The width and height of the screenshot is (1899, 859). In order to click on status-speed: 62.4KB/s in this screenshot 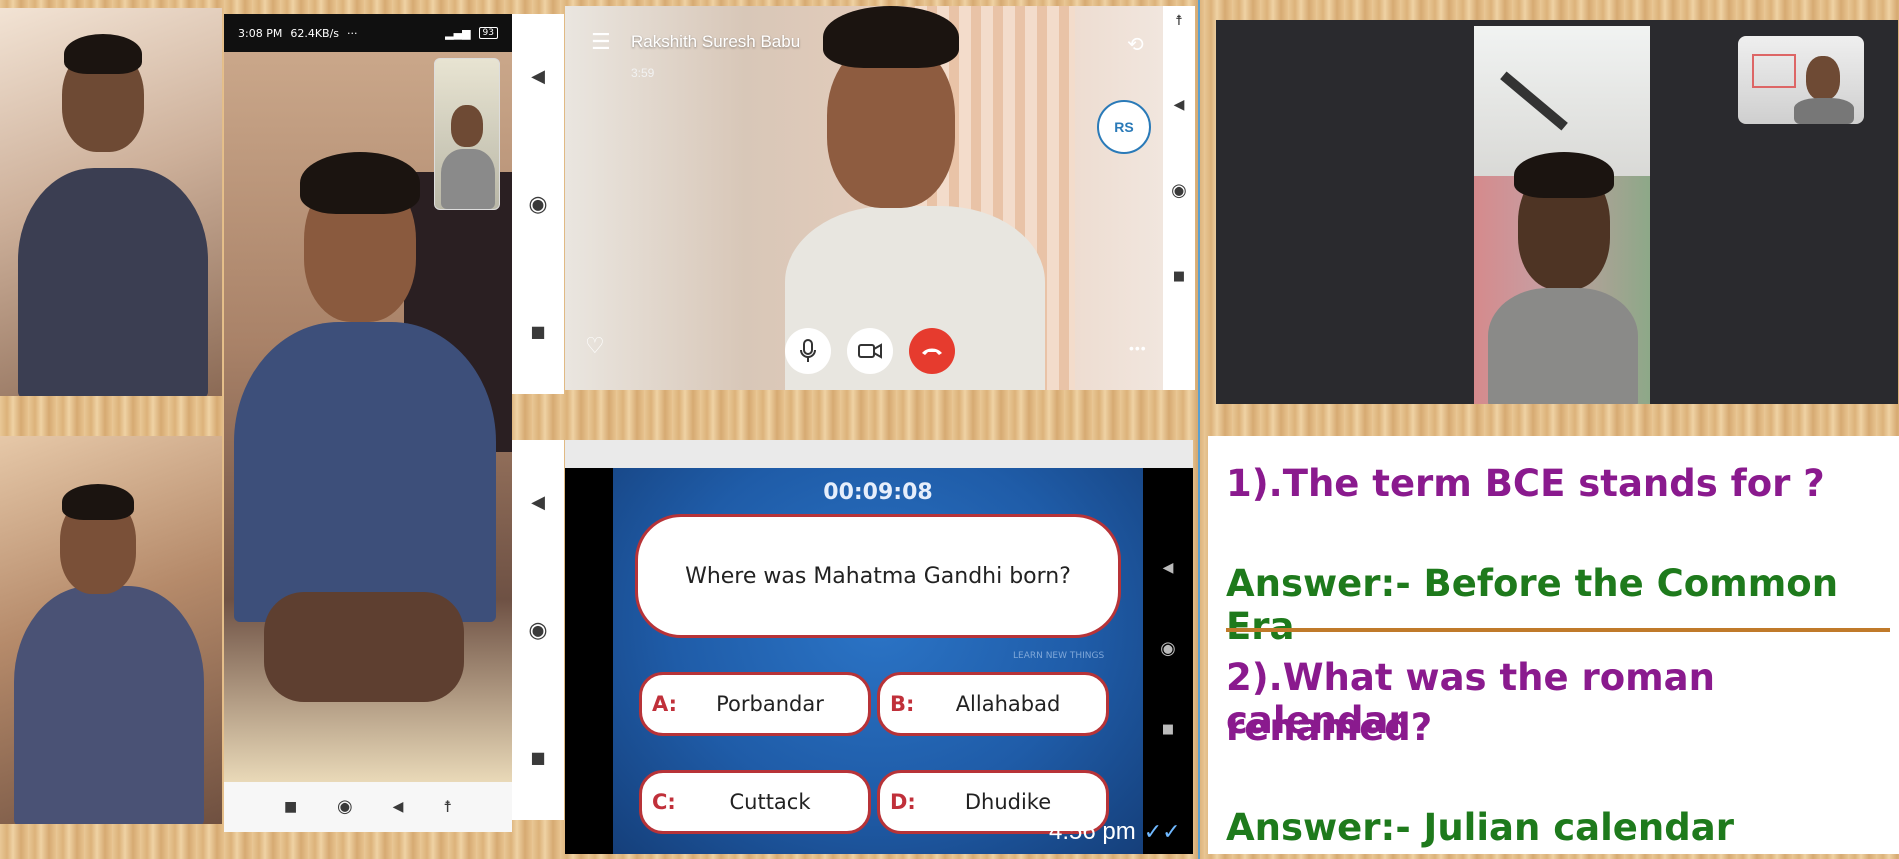, I will do `click(315, 33)`.